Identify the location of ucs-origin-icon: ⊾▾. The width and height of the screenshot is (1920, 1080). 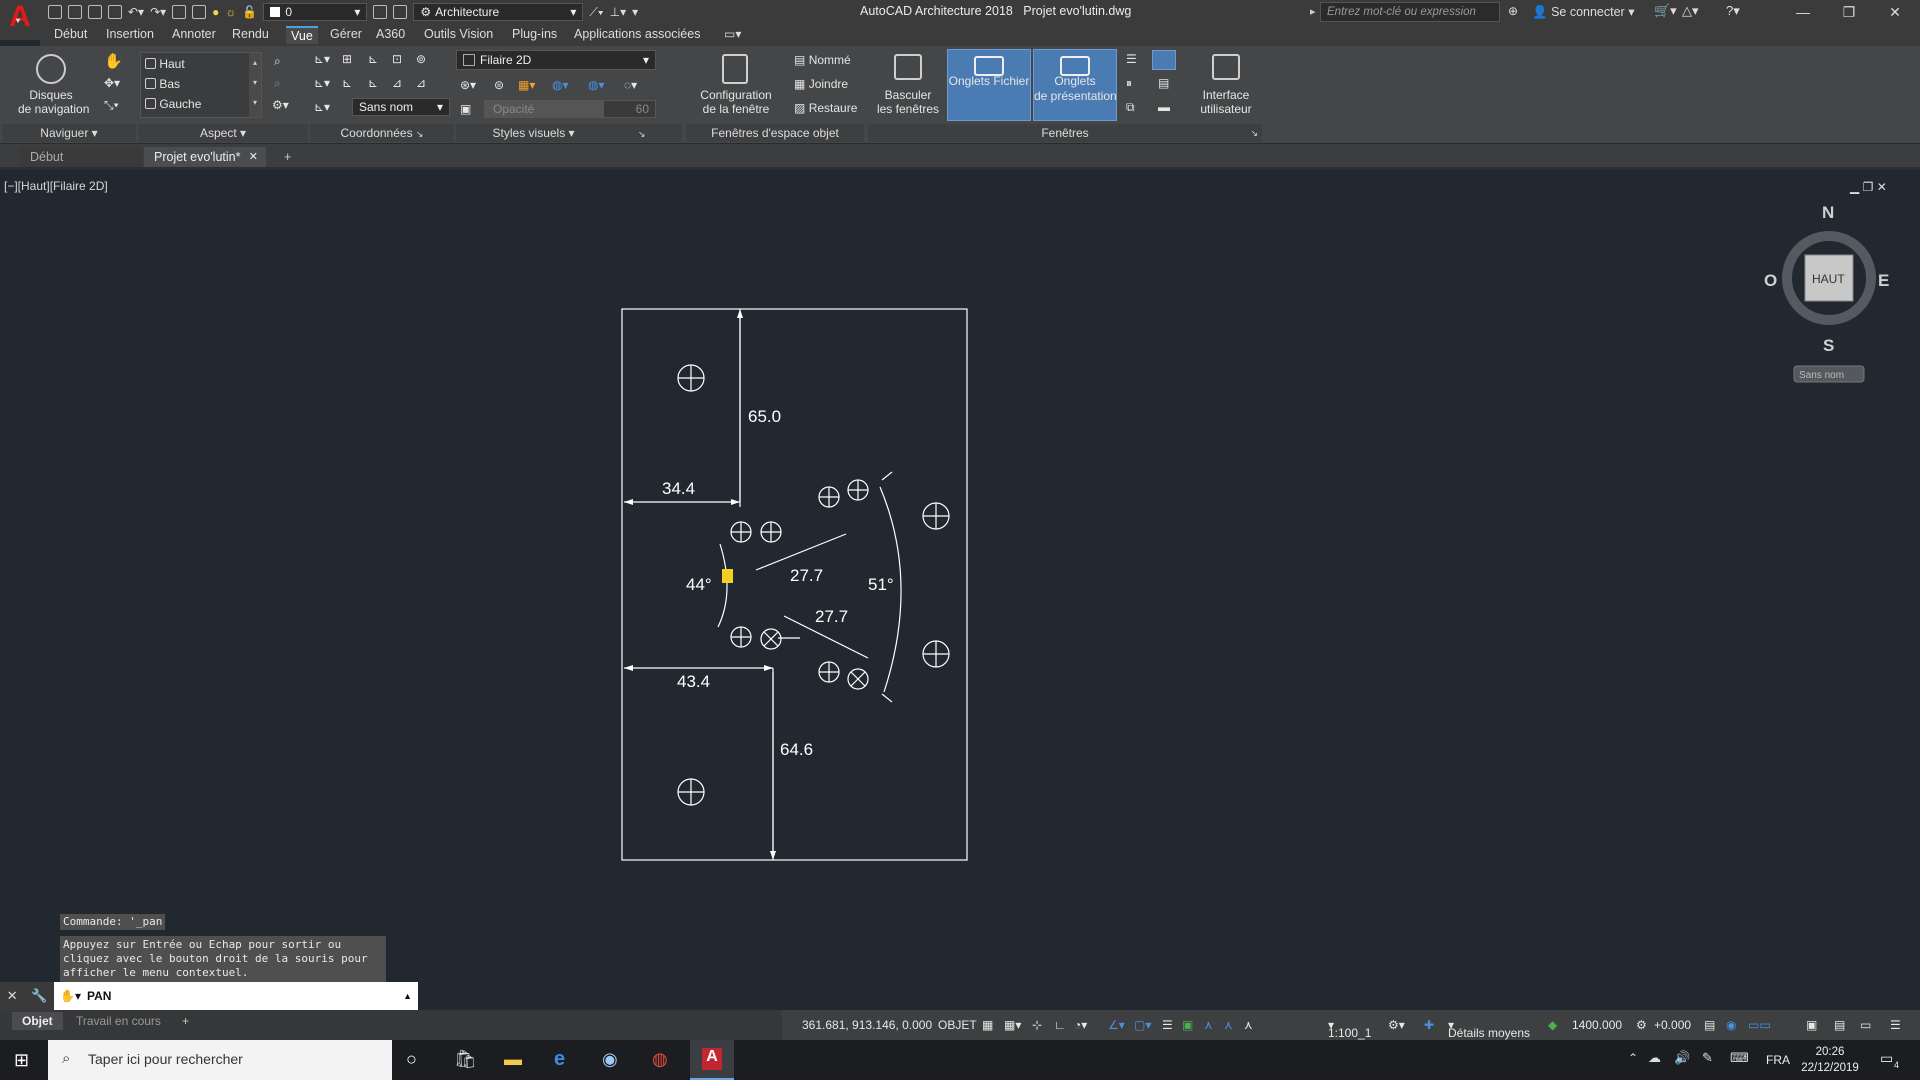
(322, 83).